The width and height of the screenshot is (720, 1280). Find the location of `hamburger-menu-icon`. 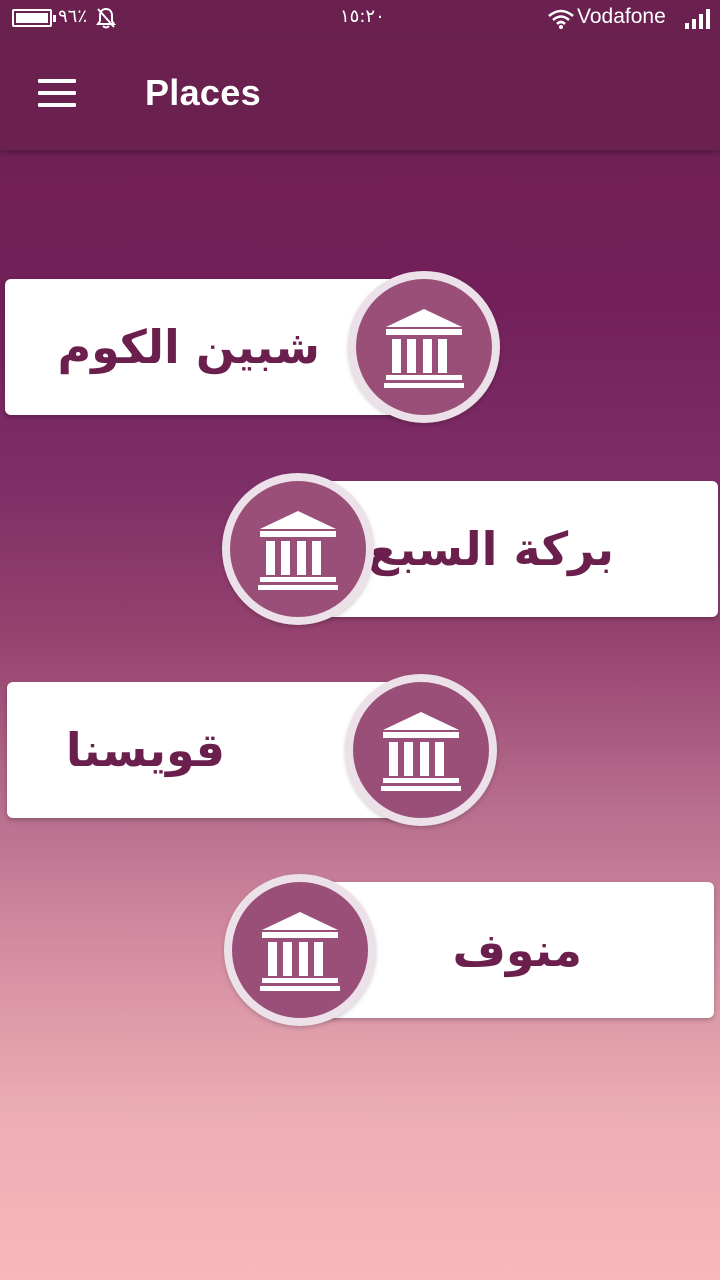

hamburger-menu-icon is located at coordinates (56, 93).